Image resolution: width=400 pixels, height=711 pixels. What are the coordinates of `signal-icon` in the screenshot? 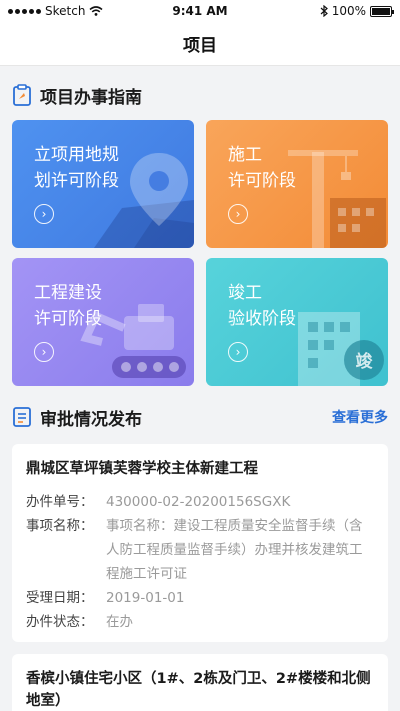 It's located at (24, 11).